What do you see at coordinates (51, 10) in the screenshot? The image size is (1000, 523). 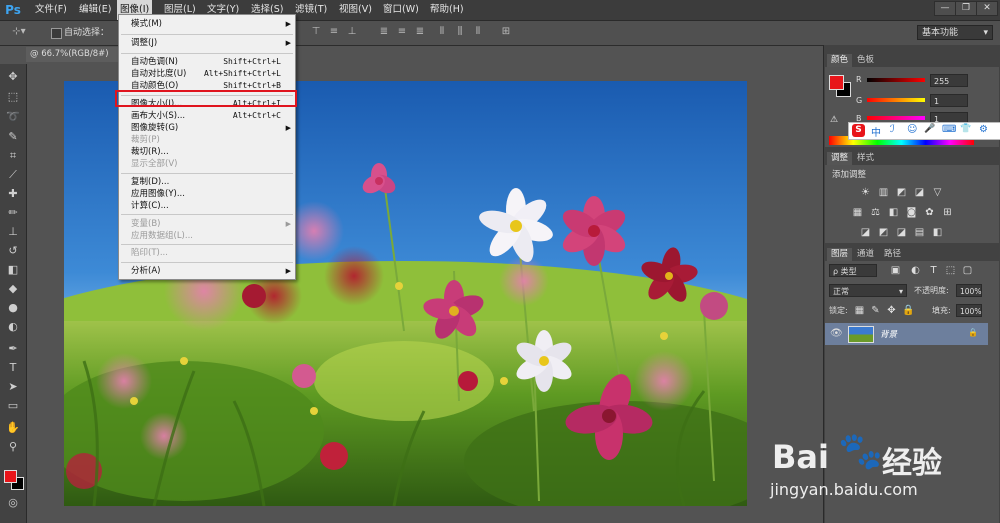 I see `menu-file: 文件(F)` at bounding box center [51, 10].